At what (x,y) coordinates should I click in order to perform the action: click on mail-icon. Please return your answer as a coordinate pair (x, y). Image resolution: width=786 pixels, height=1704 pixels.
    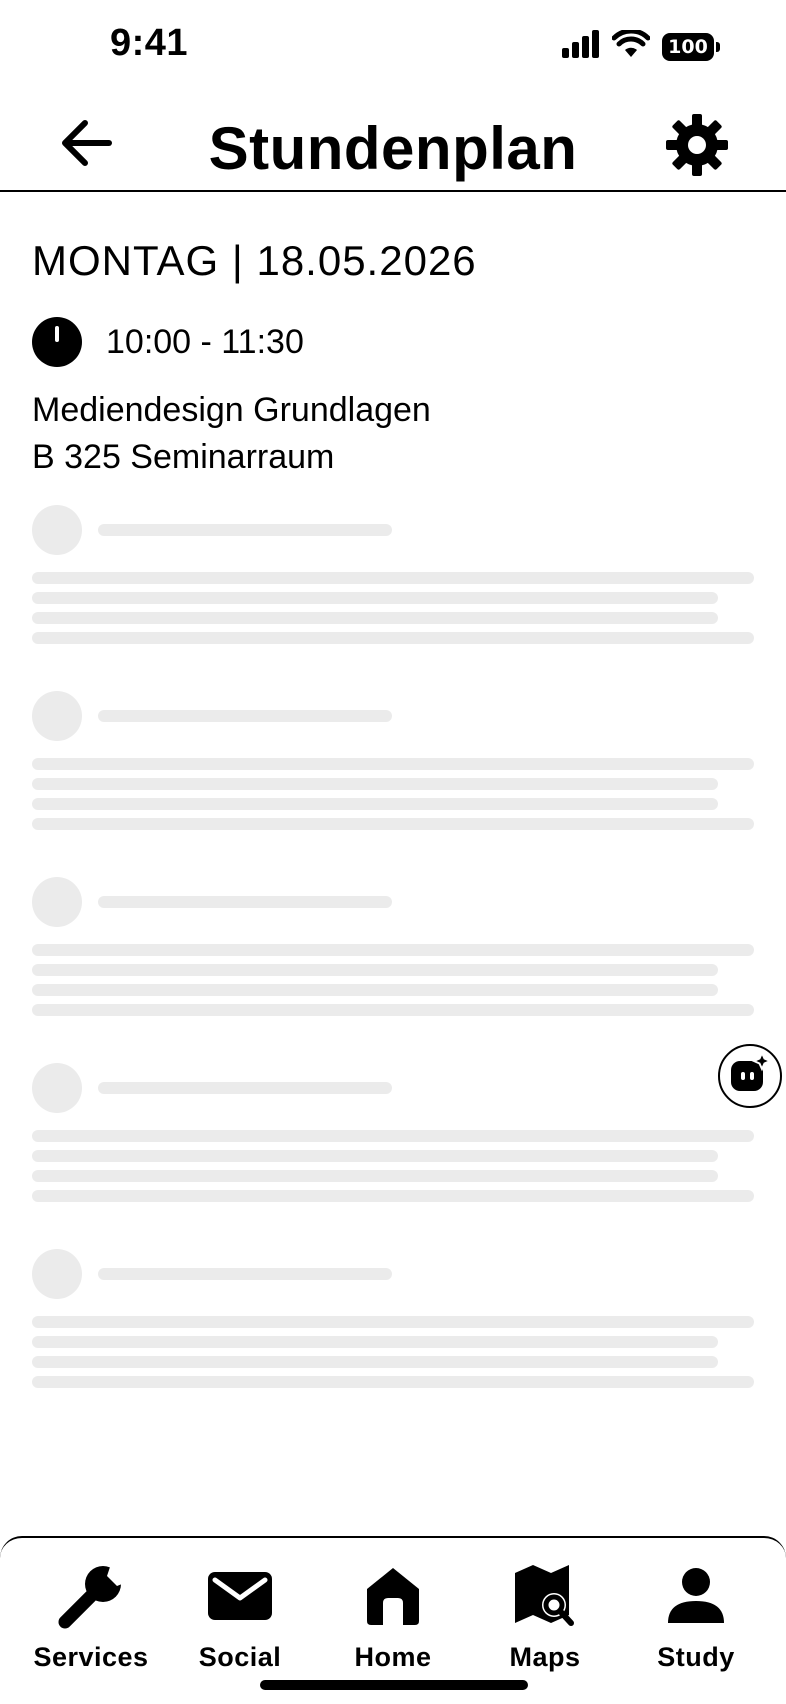
    Looking at the image, I should click on (240, 1596).